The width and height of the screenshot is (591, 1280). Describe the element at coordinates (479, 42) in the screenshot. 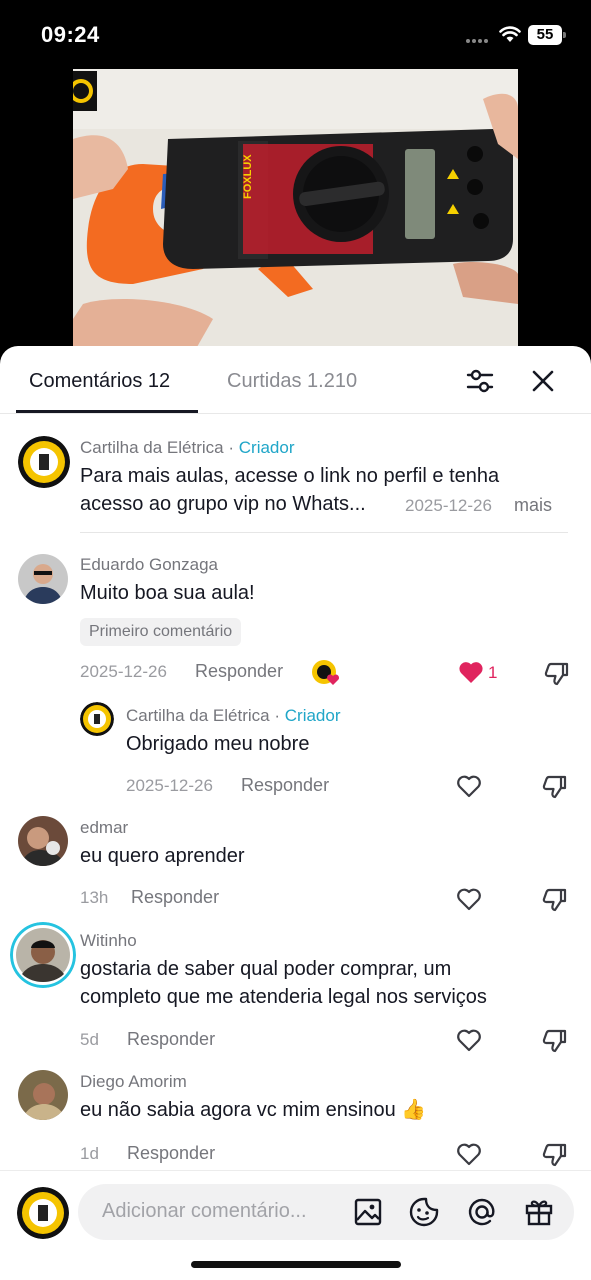

I see `signal-icon` at that location.